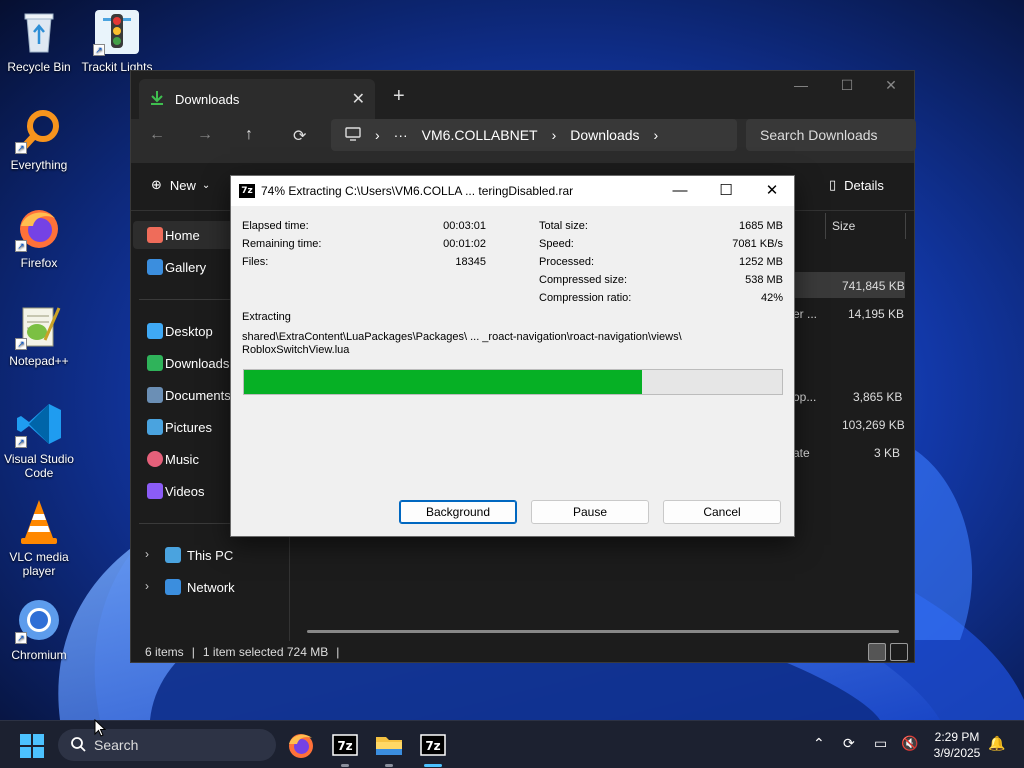 The image size is (1024, 768). What do you see at coordinates (957, 737) in the screenshot?
I see `clock-time: 2:29 PM` at bounding box center [957, 737].